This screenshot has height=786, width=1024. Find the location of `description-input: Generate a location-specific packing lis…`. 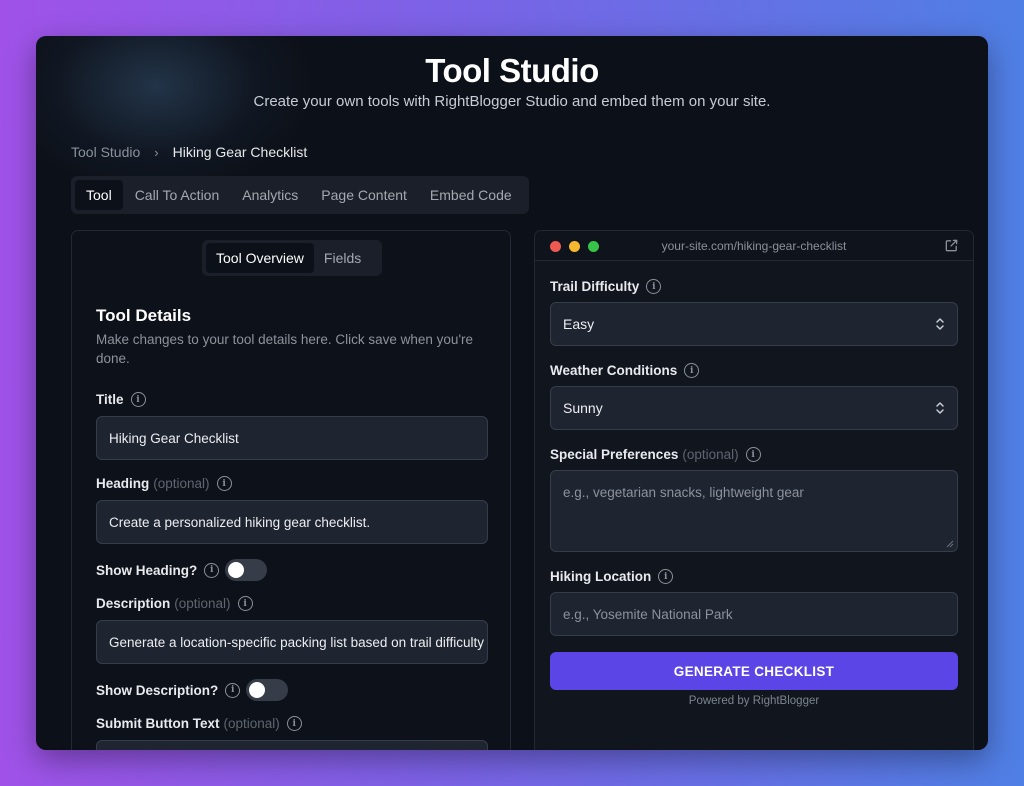

description-input: Generate a location-specific packing lis… is located at coordinates (292, 642).